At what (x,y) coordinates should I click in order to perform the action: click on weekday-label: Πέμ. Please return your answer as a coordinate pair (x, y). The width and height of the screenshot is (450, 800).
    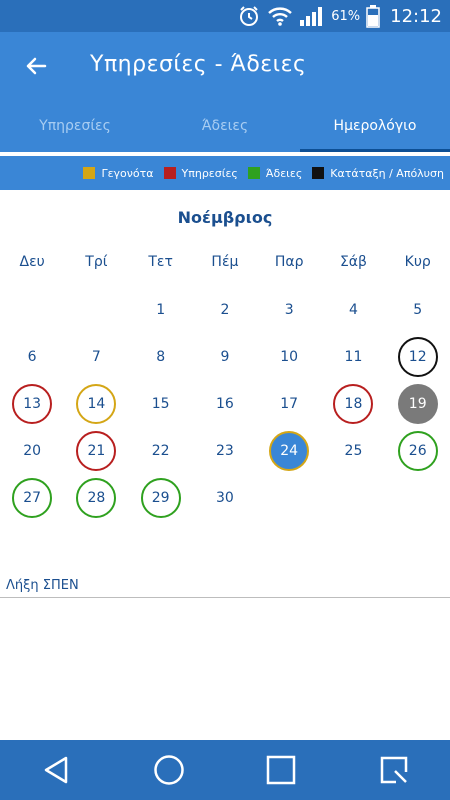
    Looking at the image, I should click on (225, 262).